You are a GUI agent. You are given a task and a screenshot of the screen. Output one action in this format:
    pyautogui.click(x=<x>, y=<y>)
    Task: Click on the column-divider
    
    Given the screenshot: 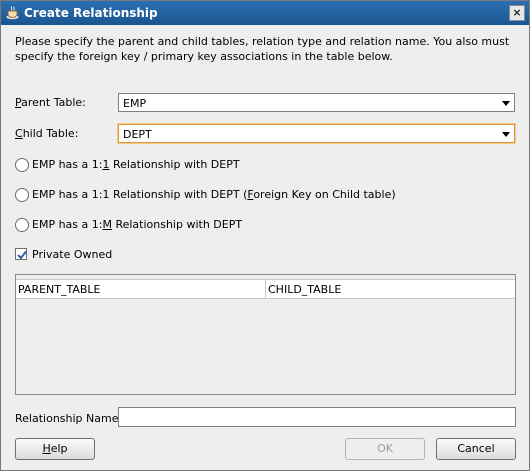 What is the action you would take?
    pyautogui.click(x=265, y=289)
    